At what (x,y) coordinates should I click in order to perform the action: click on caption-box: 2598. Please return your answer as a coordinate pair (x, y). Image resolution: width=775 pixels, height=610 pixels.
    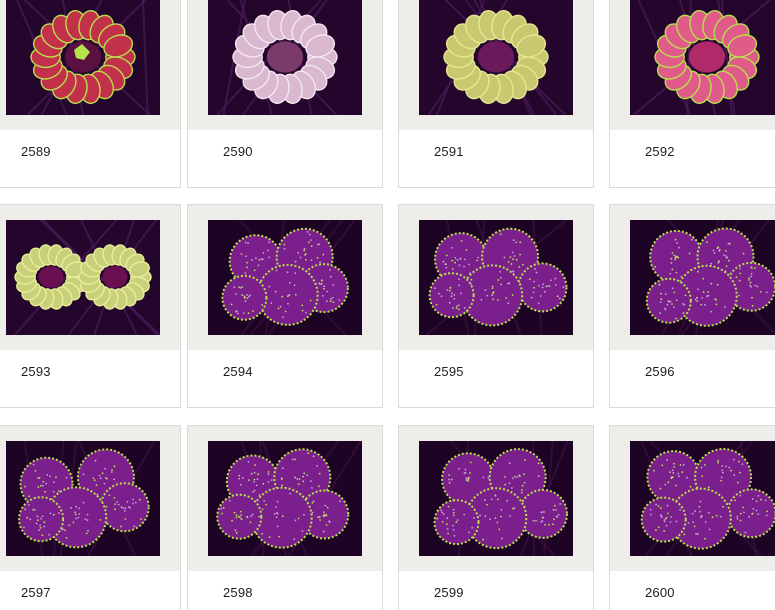
    Looking at the image, I should click on (285, 590).